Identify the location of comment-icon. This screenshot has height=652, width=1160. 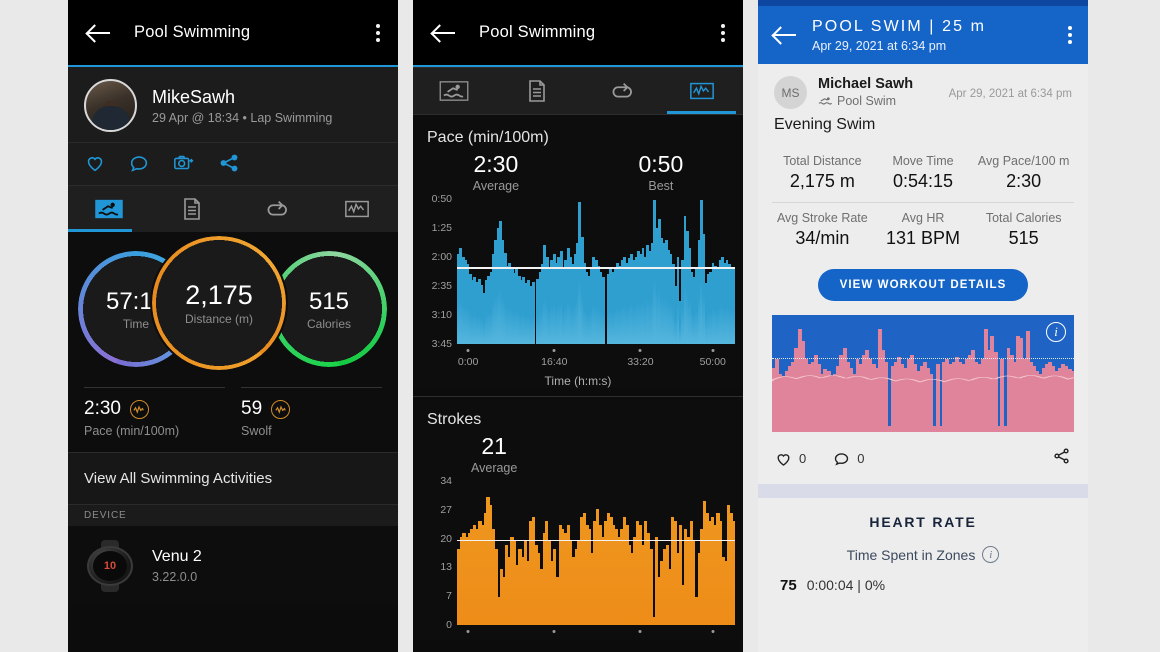
(139, 163).